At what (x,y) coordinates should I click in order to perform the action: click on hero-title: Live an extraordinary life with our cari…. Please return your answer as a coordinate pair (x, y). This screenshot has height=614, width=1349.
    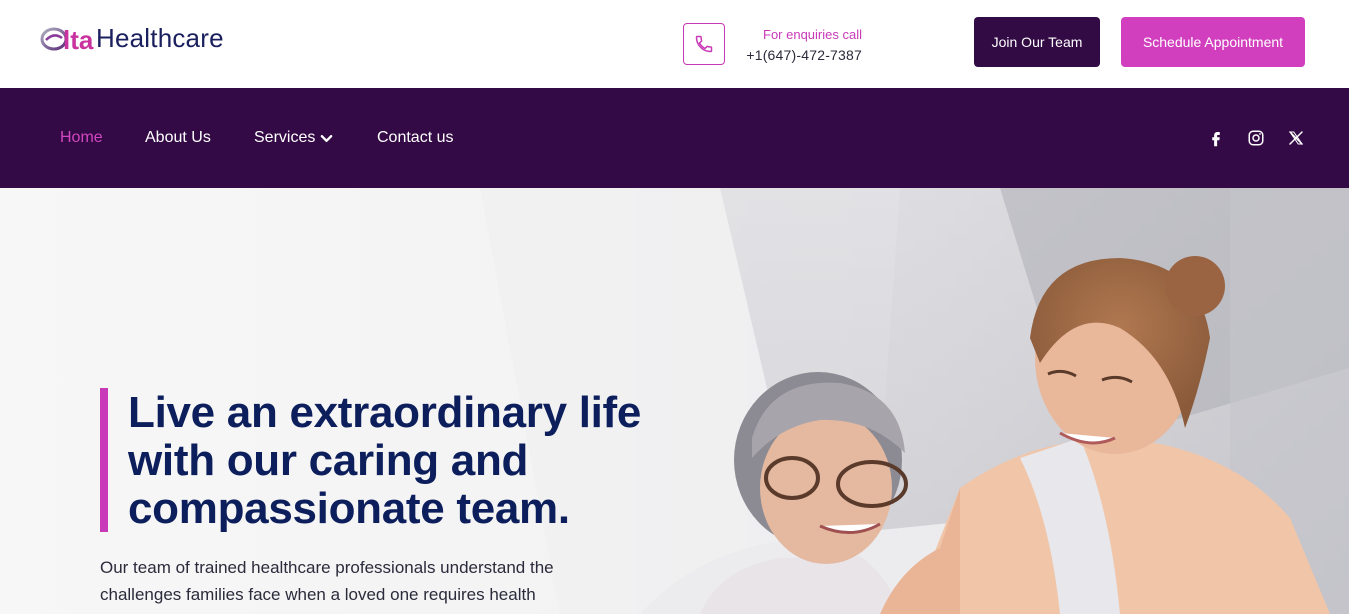
    Looking at the image, I should click on (385, 460).